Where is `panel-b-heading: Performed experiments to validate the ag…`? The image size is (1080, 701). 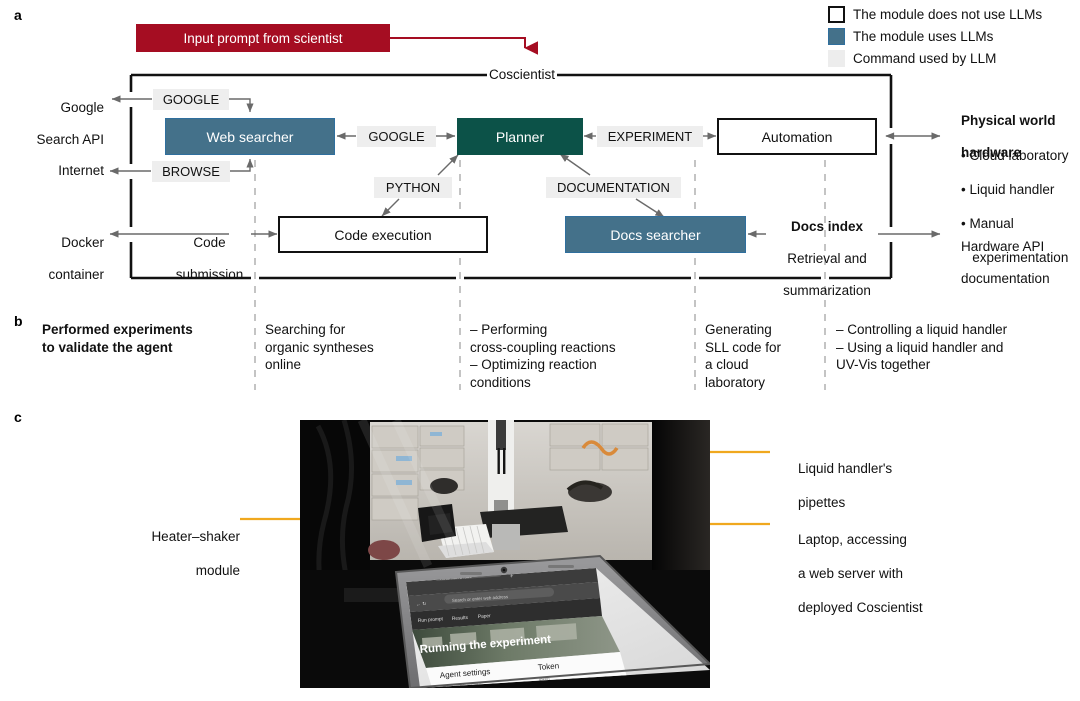 panel-b-heading: Performed experiments to validate the ag… is located at coordinates (149, 339).